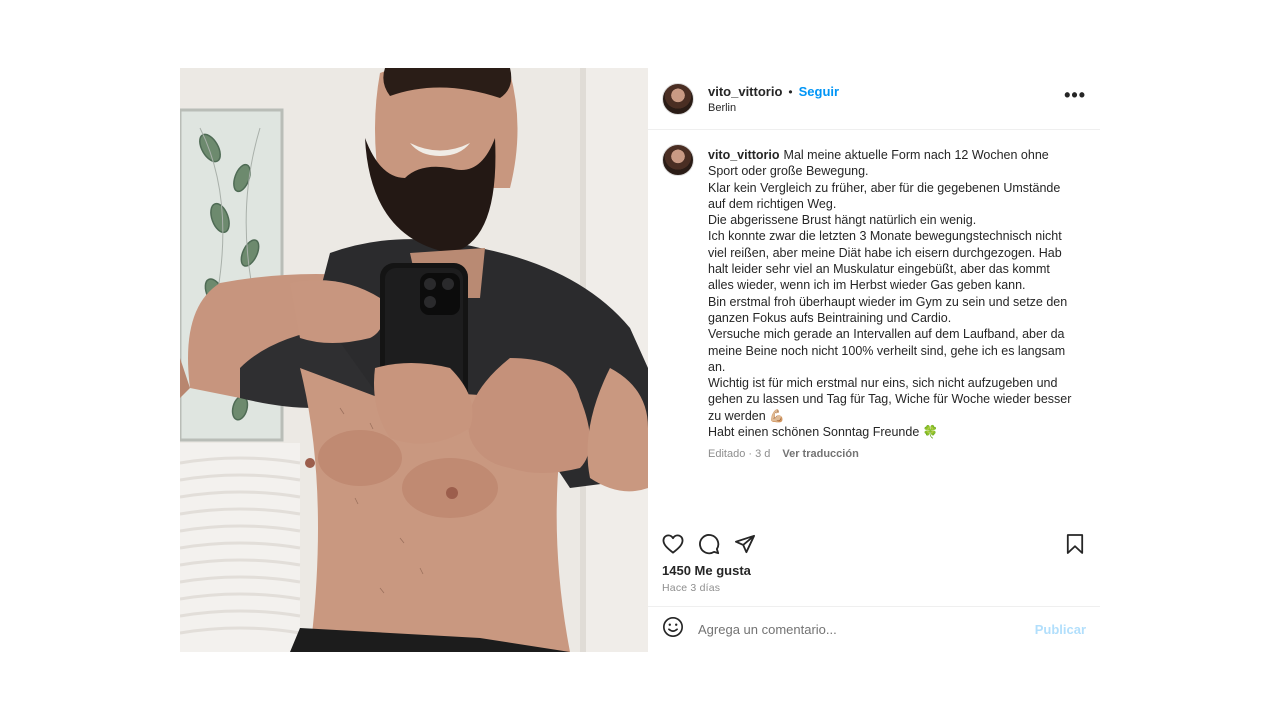 This screenshot has width=1280, height=720. What do you see at coordinates (893, 454) in the screenshot?
I see `caption-meta: Editado · 3 d Ver traducción` at bounding box center [893, 454].